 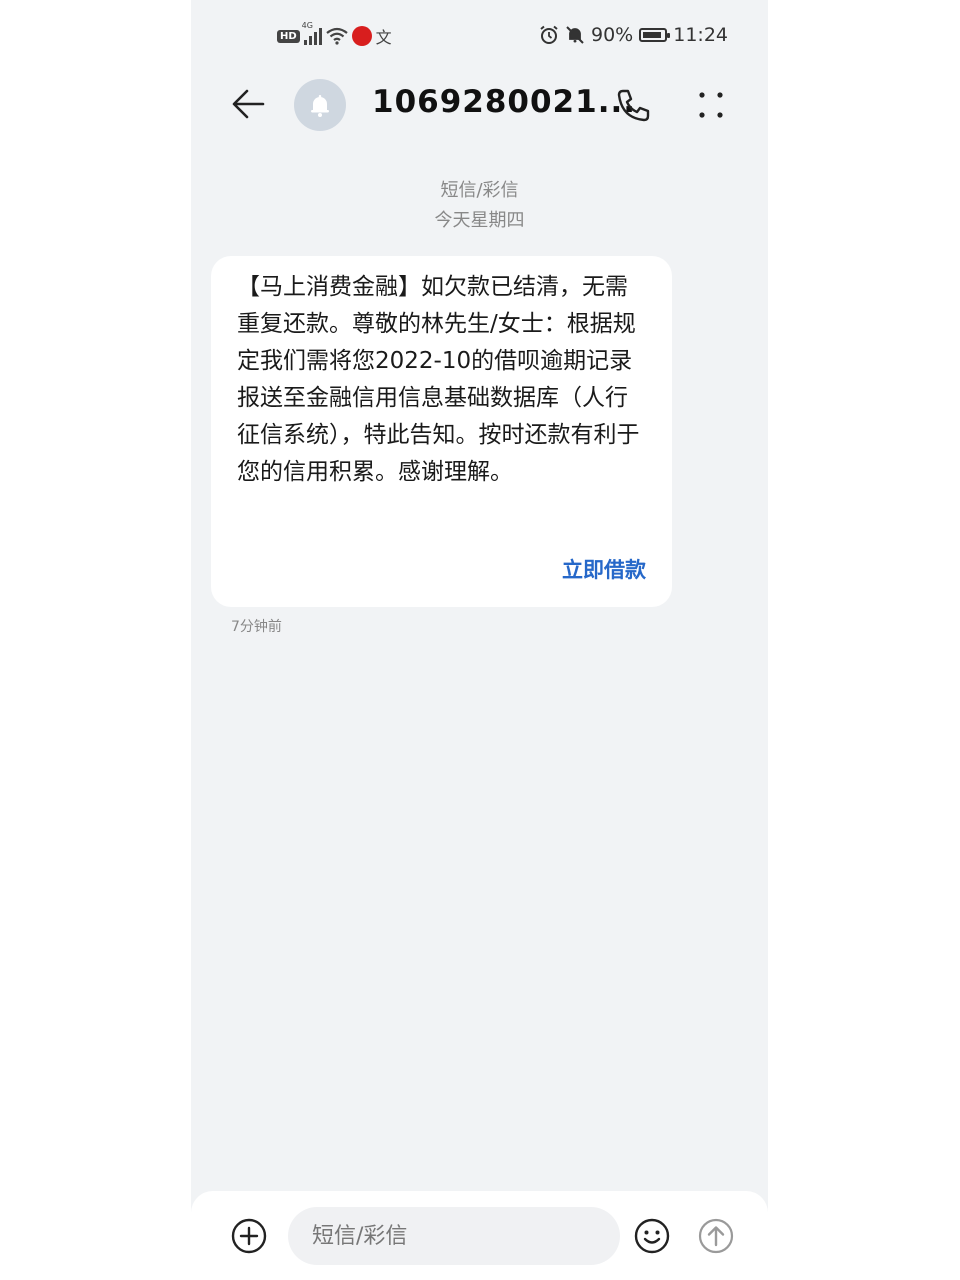 I want to click on network-label: 4G, so click(x=307, y=25).